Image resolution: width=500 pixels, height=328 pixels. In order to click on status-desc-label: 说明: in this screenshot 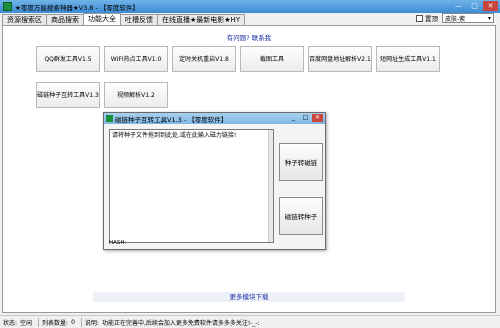, I will do `click(91, 323)`.